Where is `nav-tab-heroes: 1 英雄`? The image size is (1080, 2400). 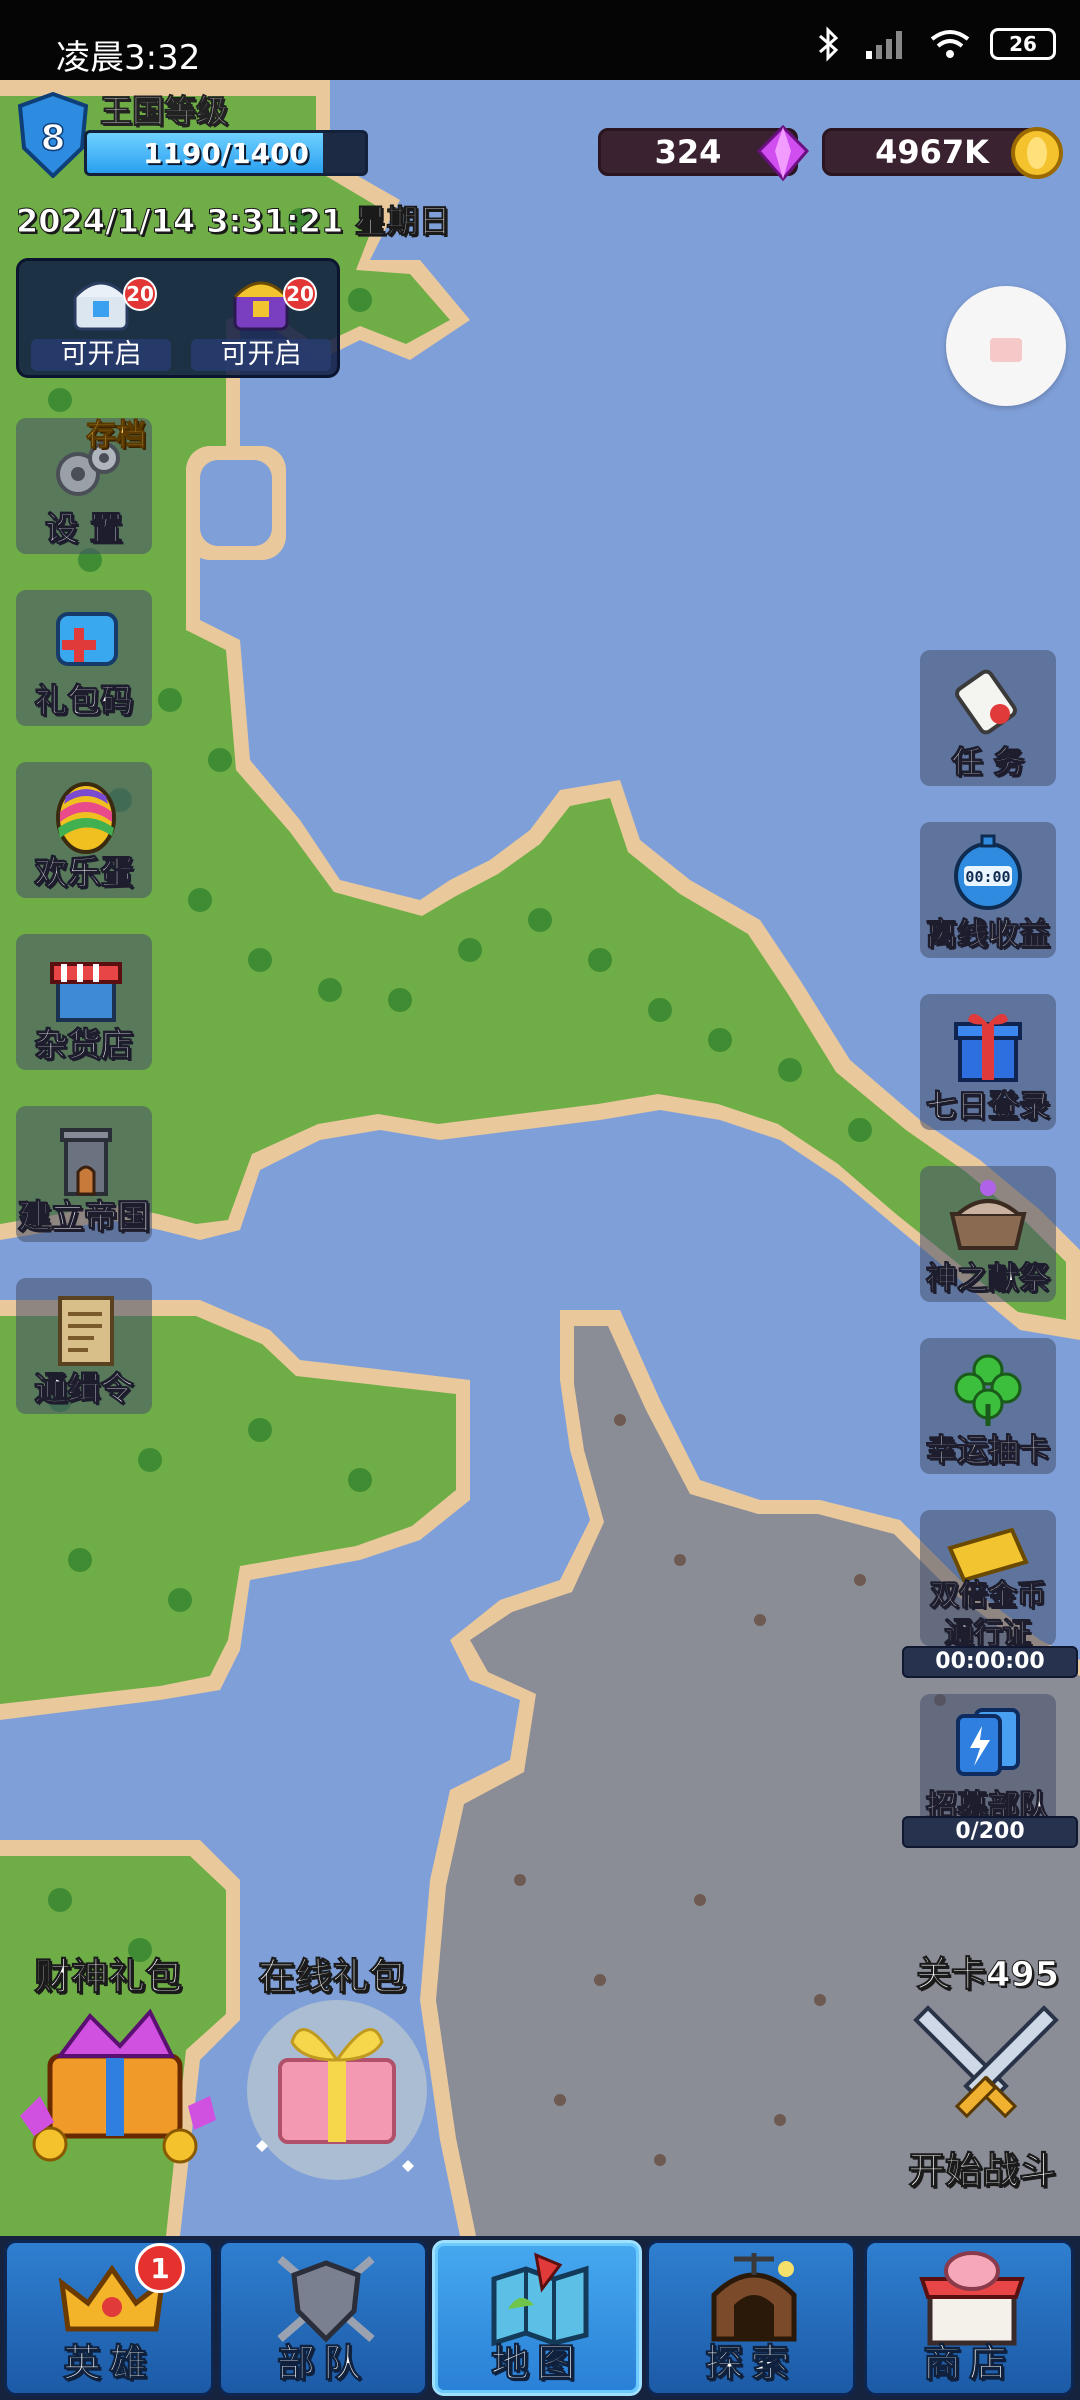
nav-tab-heroes: 1 英雄 is located at coordinates (109, 2318).